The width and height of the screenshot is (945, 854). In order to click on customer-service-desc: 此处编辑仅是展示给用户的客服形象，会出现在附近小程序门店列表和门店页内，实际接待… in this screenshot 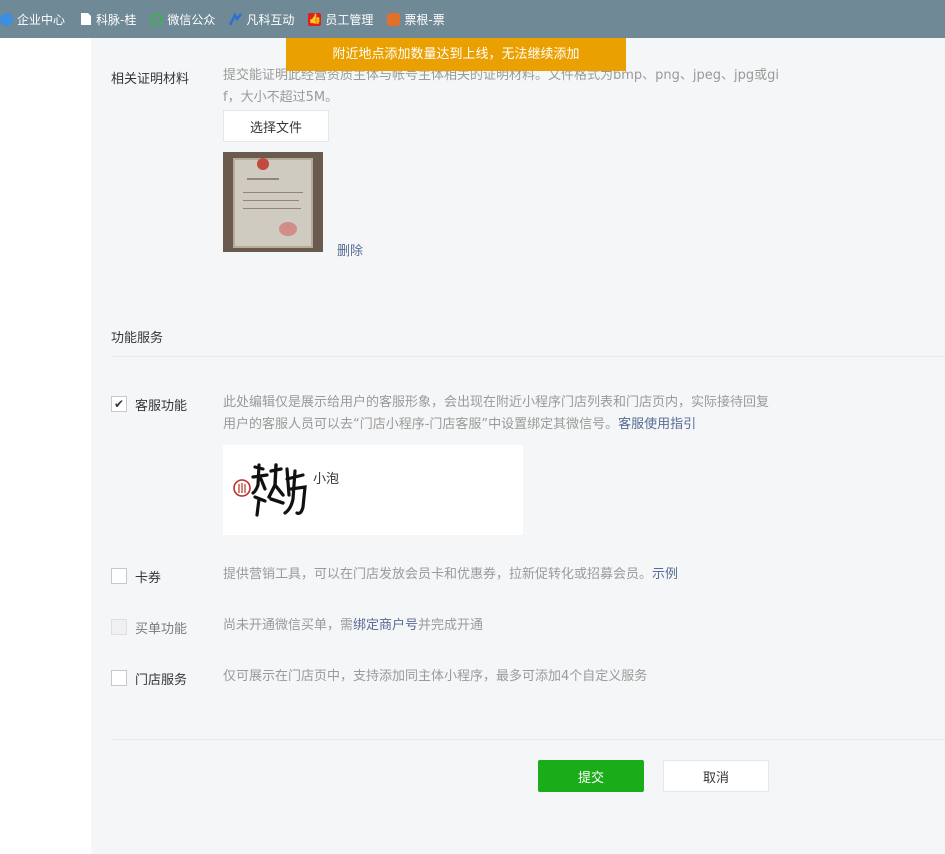, I will do `click(528, 414)`.